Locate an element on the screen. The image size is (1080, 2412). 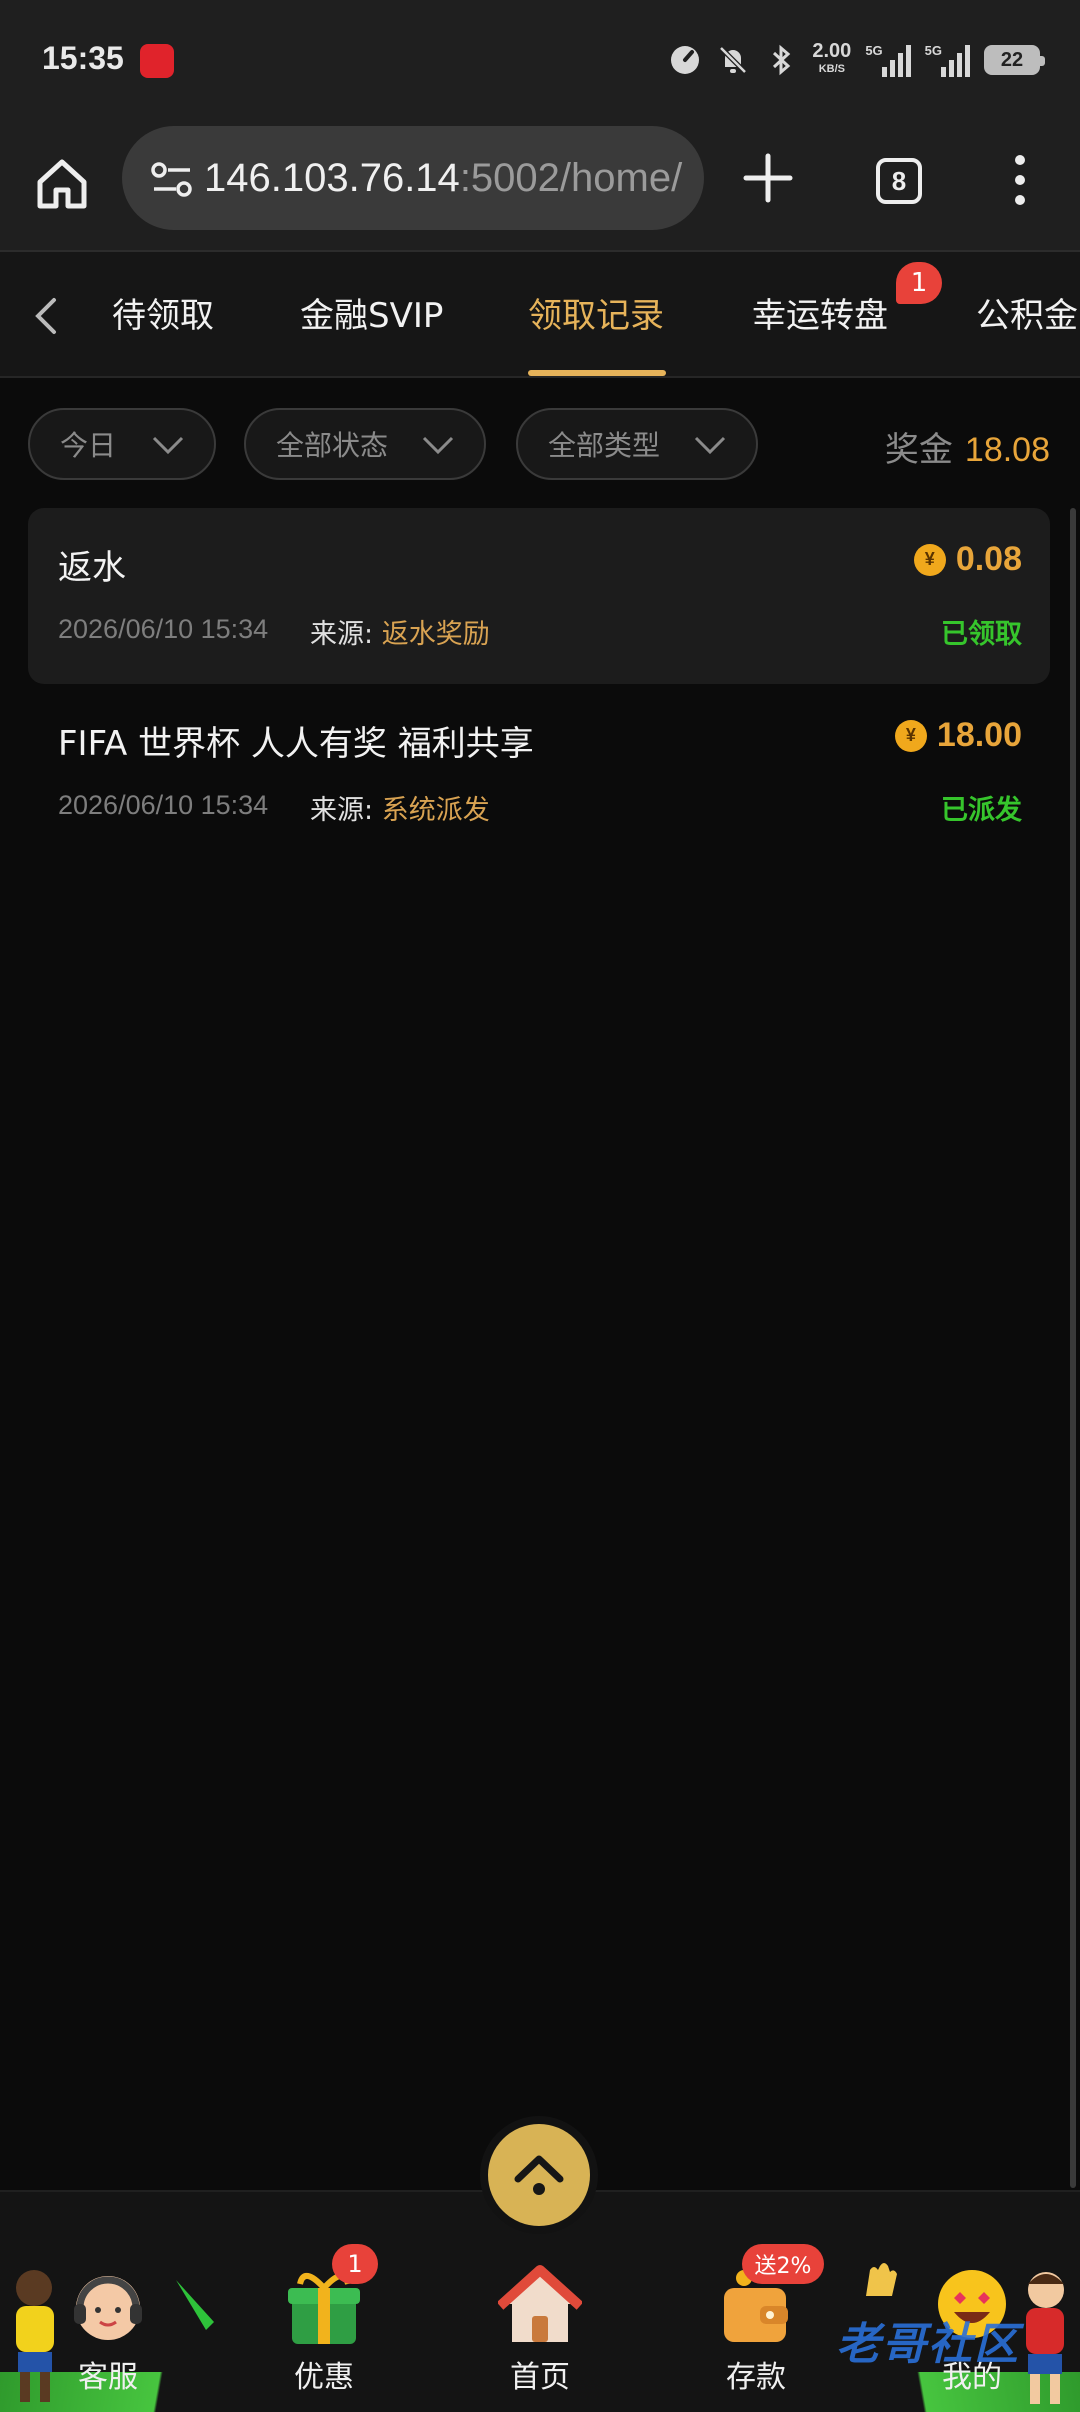
more-vert-icon is located at coordinates (1020, 180).